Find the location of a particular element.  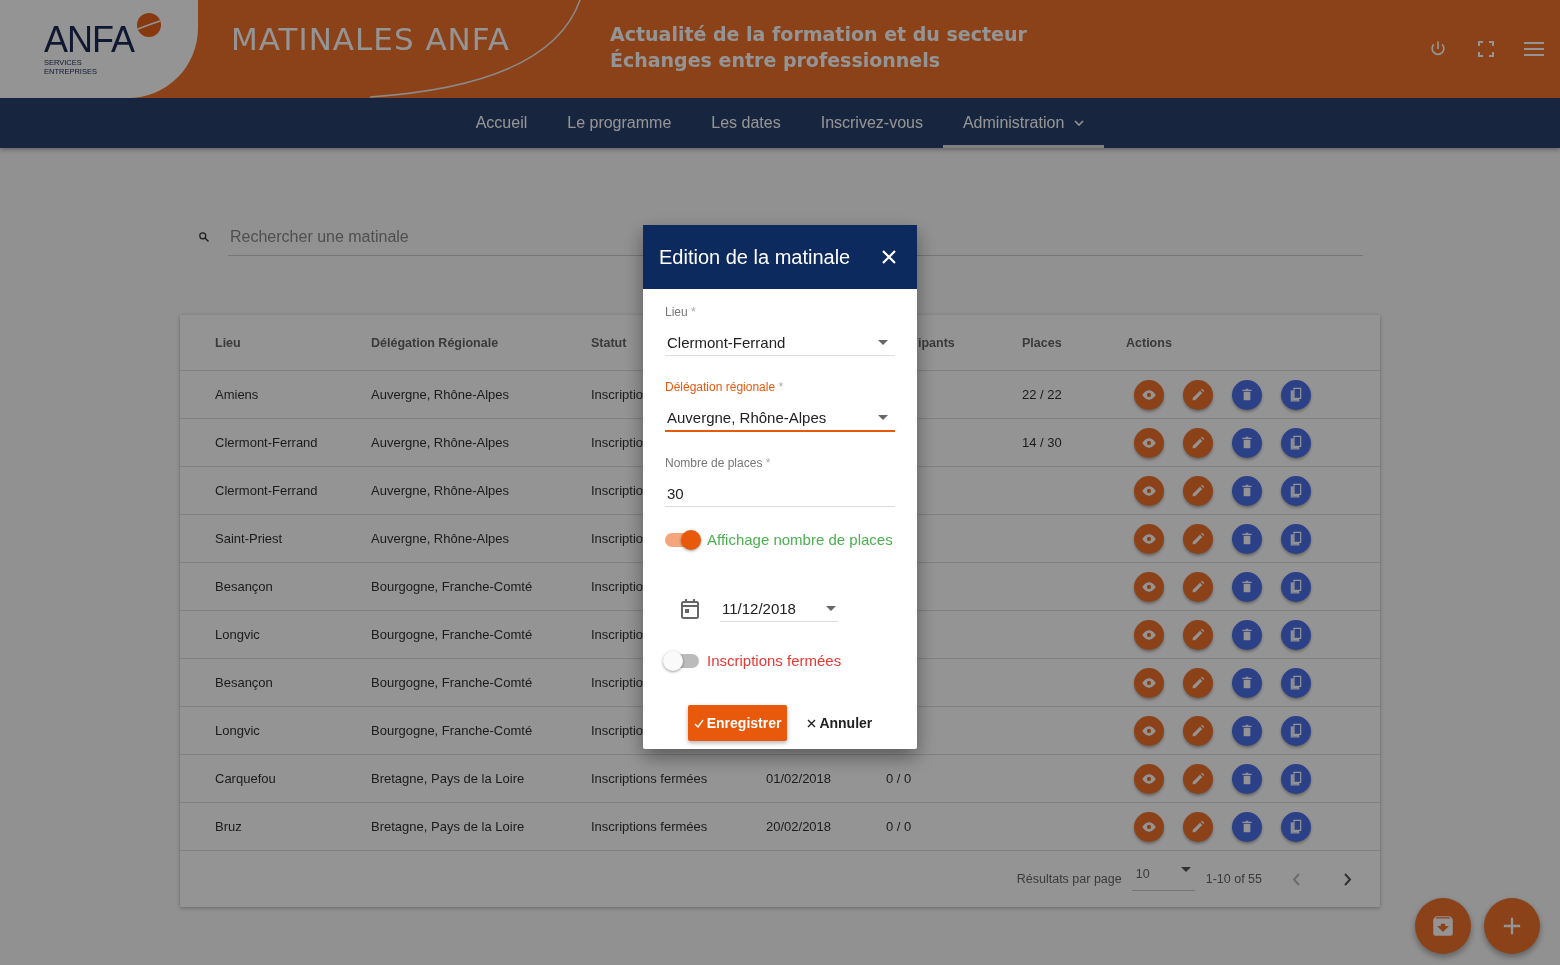

select-field: Auvergne, Rhône-Alpes is located at coordinates (780, 418).